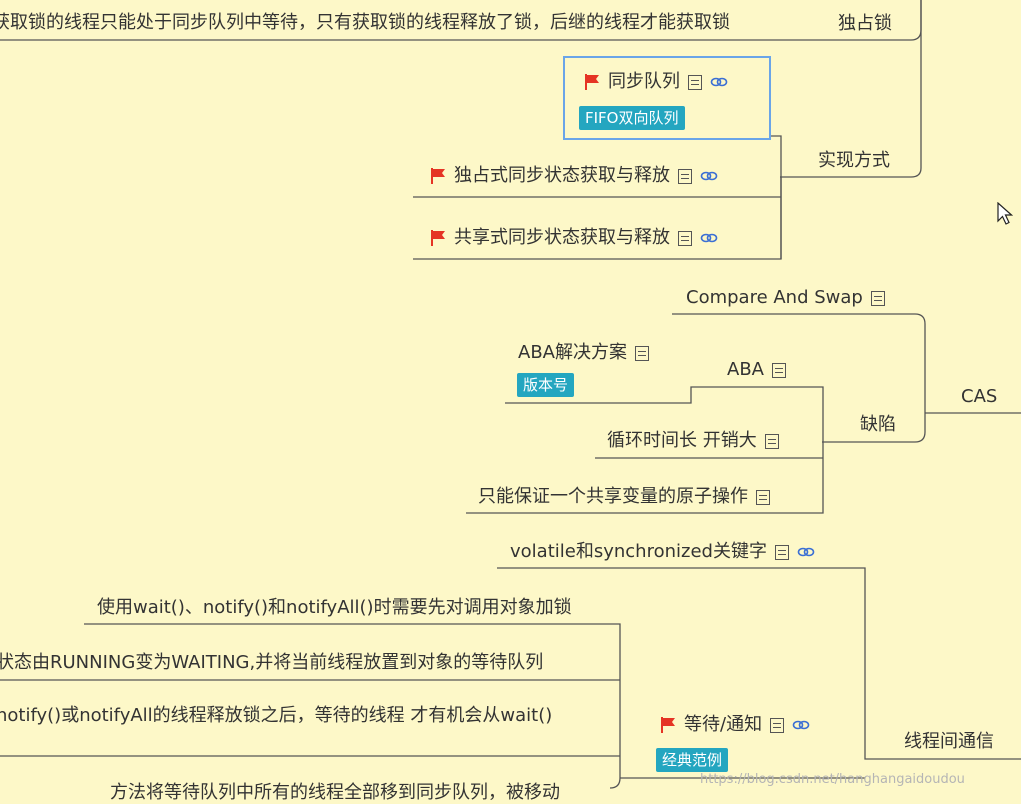 This screenshot has width=1021, height=804. Describe the element at coordinates (1005, 213) in the screenshot. I see `mouse-cursor-icon` at that location.